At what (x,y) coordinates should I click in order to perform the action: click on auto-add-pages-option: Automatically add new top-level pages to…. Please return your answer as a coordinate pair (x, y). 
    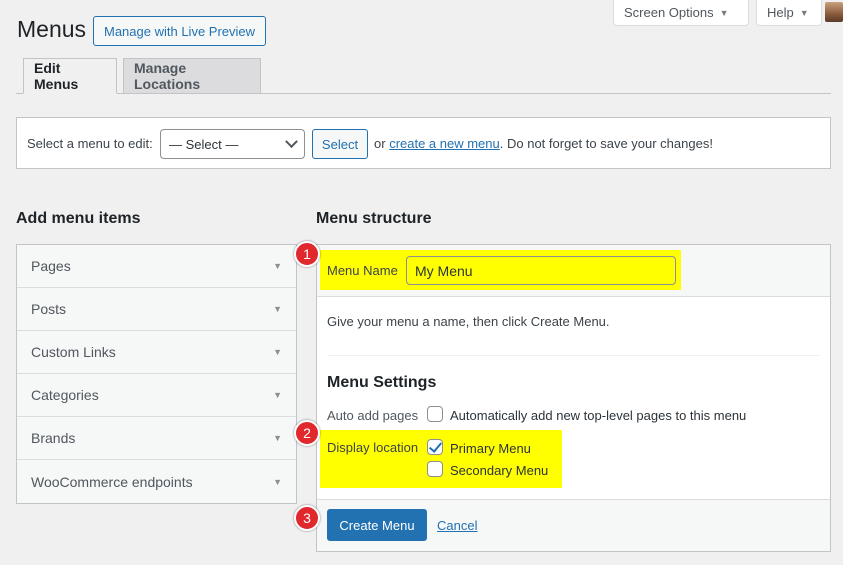
    Looking at the image, I should click on (598, 415).